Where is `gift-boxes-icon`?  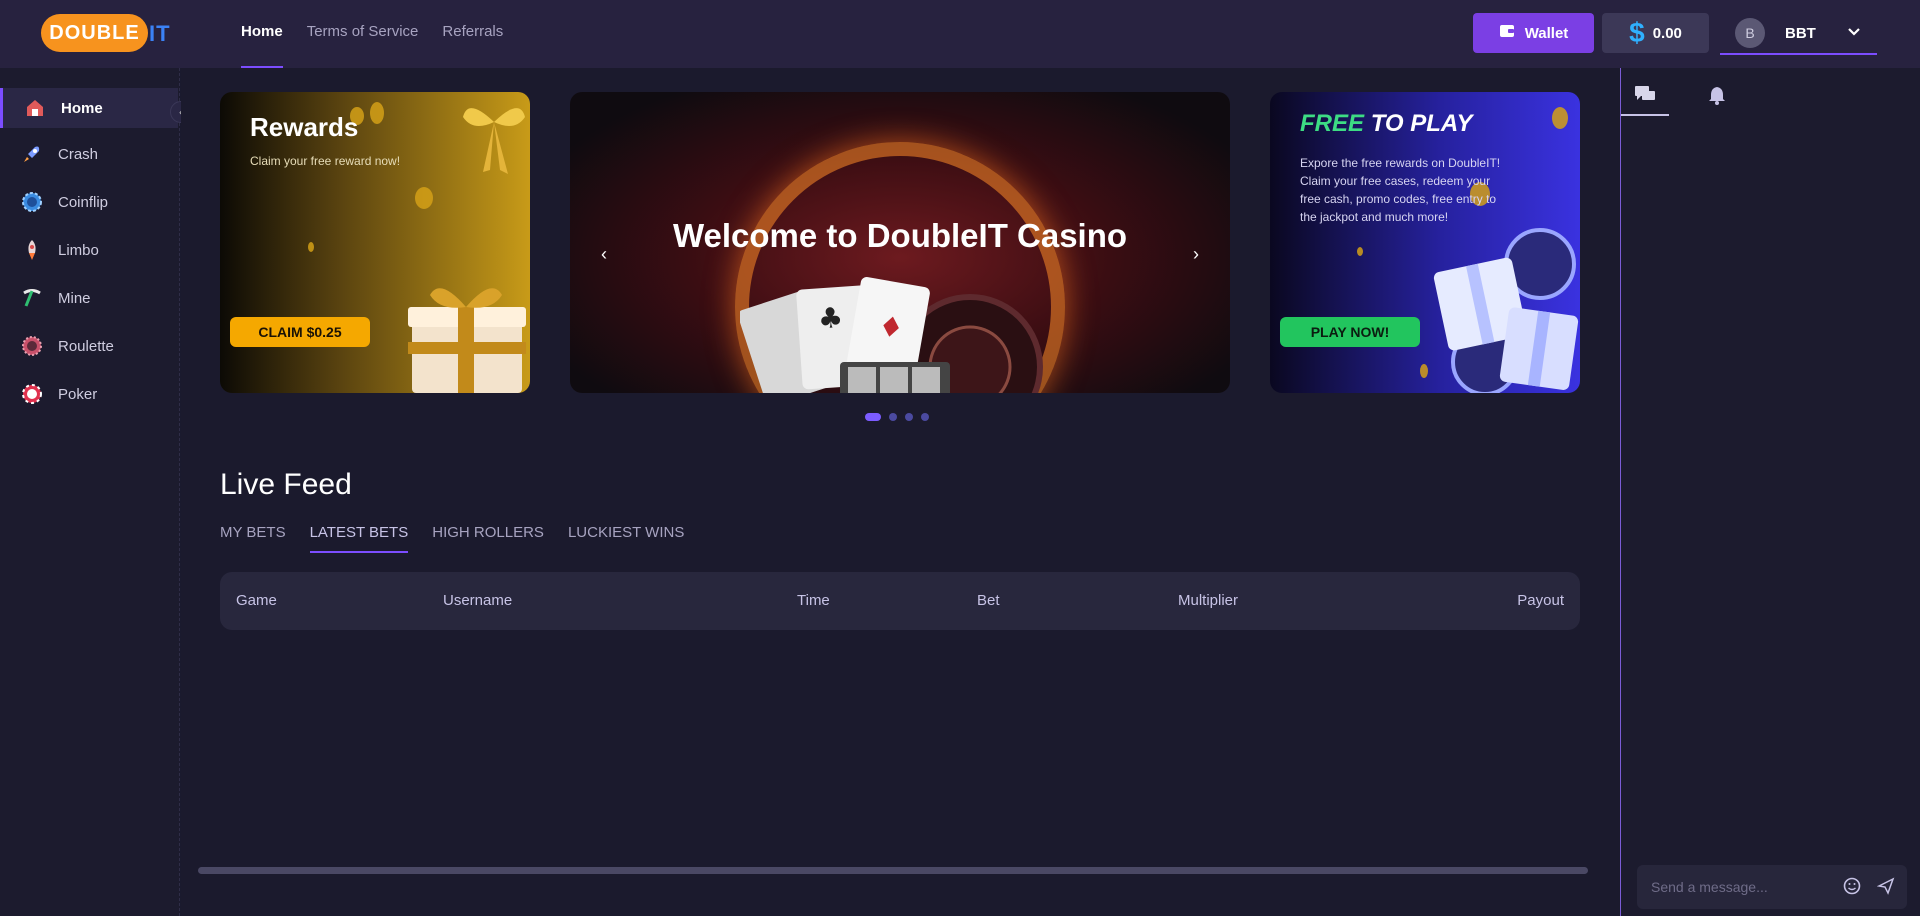 gift-boxes-icon is located at coordinates (1506, 310).